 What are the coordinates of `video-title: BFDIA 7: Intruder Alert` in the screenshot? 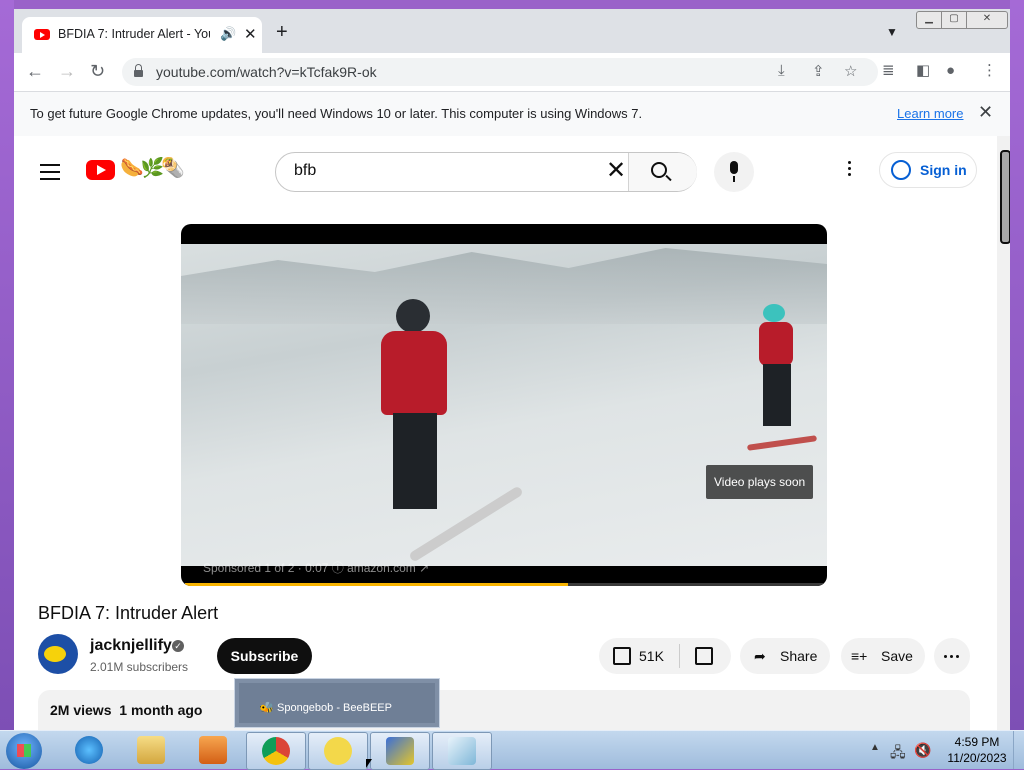 It's located at (128, 613).